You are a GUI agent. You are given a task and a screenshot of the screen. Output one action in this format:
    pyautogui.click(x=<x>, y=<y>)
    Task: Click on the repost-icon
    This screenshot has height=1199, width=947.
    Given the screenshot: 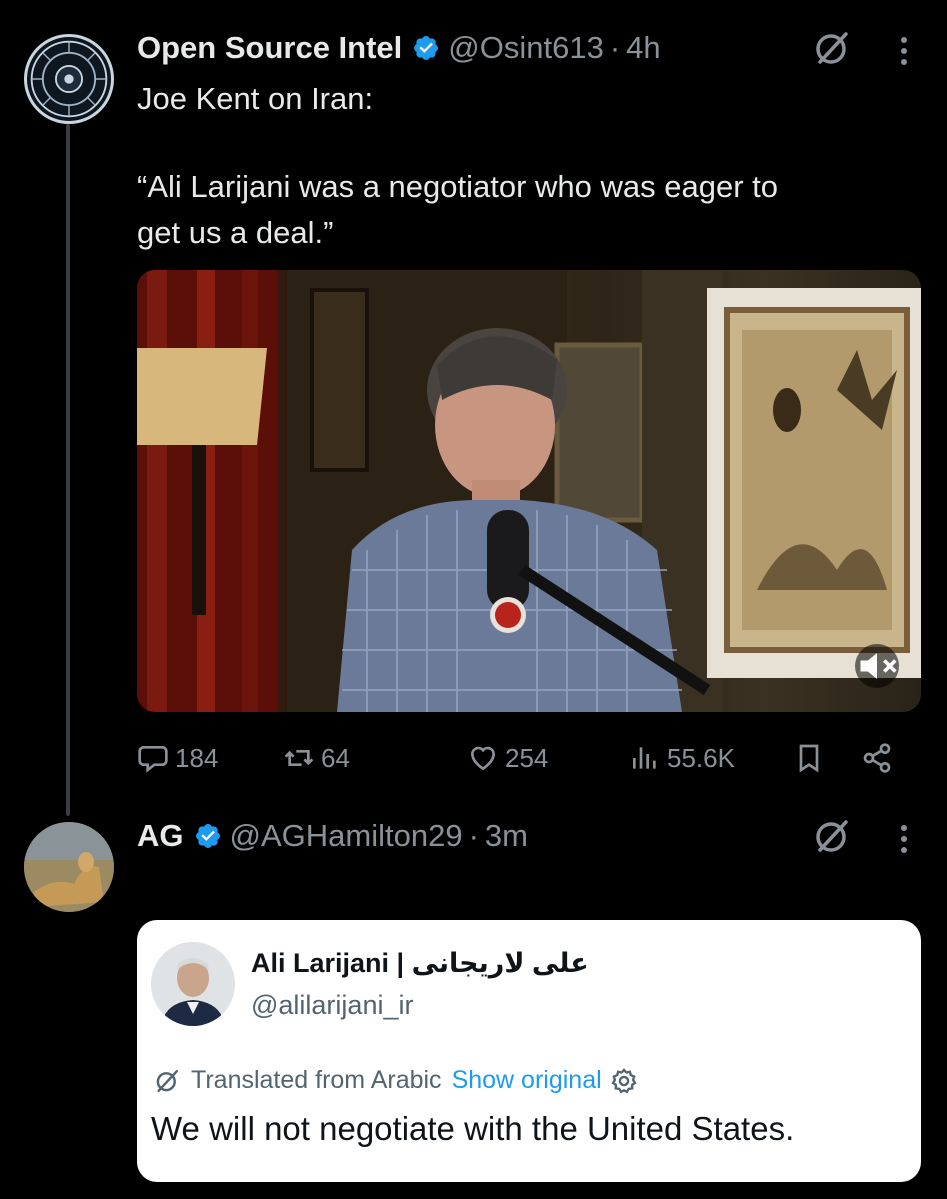 What is the action you would take?
    pyautogui.click(x=299, y=758)
    